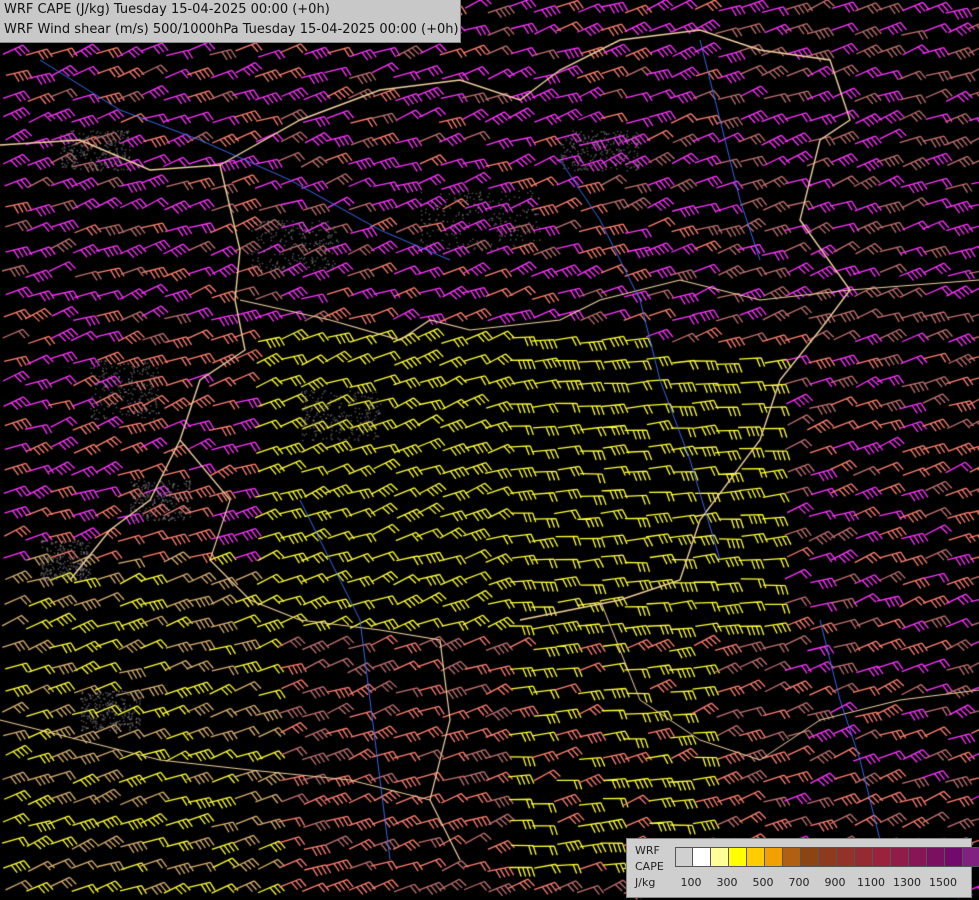 The height and width of the screenshot is (900, 979). Describe the element at coordinates (645, 882) in the screenshot. I see `legend-unit: J/kg` at that location.